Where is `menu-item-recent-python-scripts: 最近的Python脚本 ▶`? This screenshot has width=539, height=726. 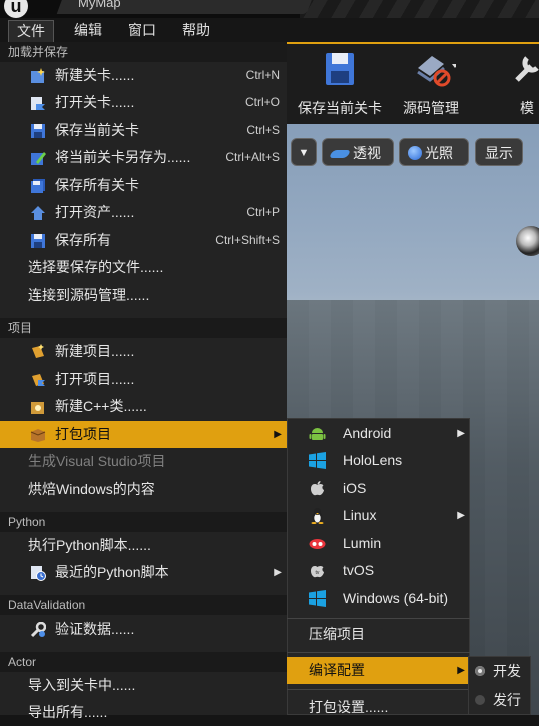 menu-item-recent-python-scripts: 最近的Python脚本 ▶ is located at coordinates (143, 572).